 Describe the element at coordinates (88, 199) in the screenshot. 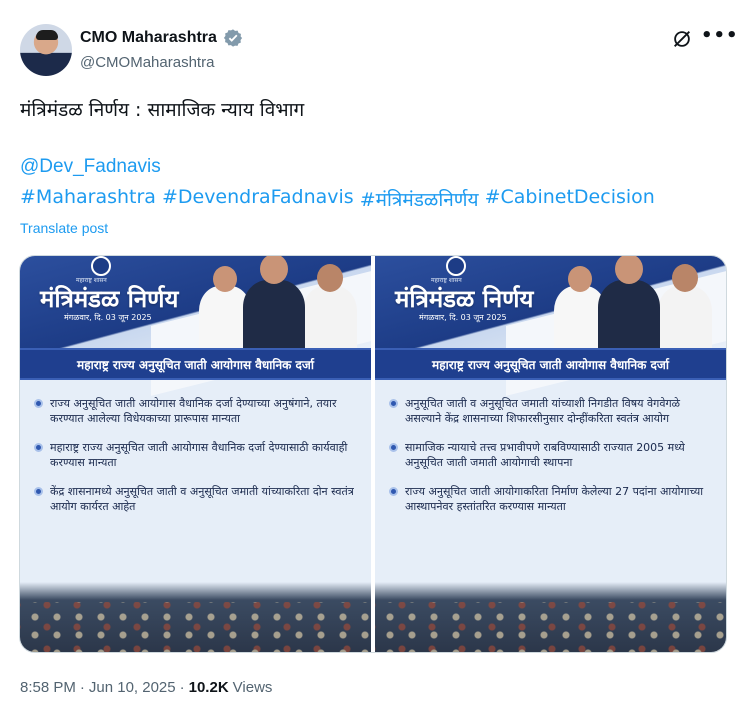

I see `hashtag-link: #Maharashtra` at that location.